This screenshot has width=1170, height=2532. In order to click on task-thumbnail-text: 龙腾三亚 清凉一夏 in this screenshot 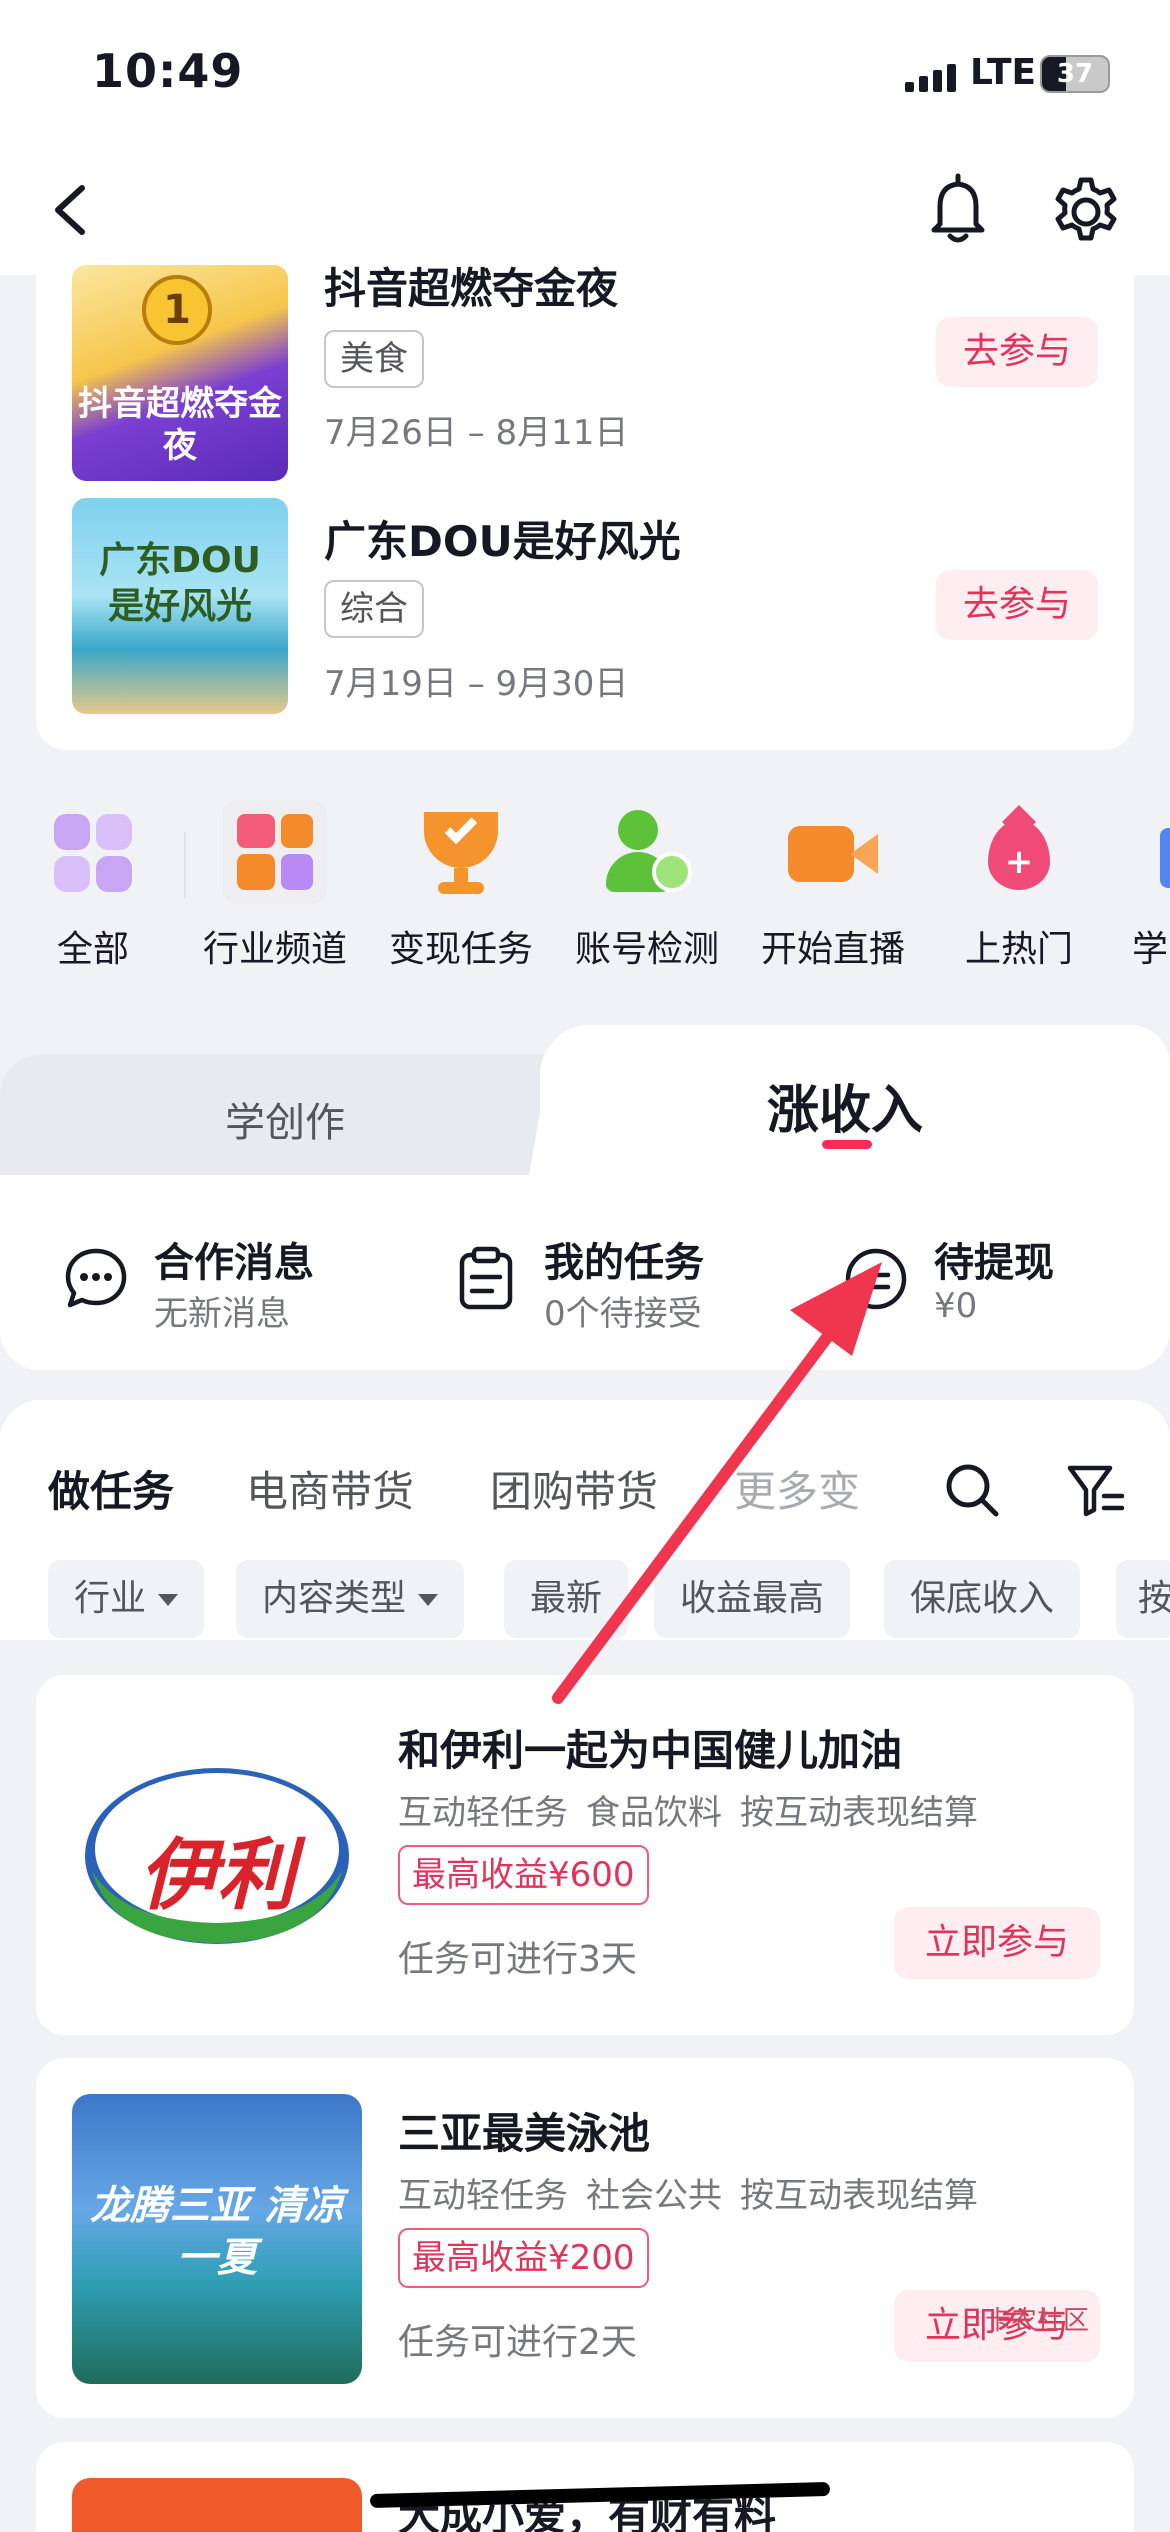, I will do `click(217, 2232)`.